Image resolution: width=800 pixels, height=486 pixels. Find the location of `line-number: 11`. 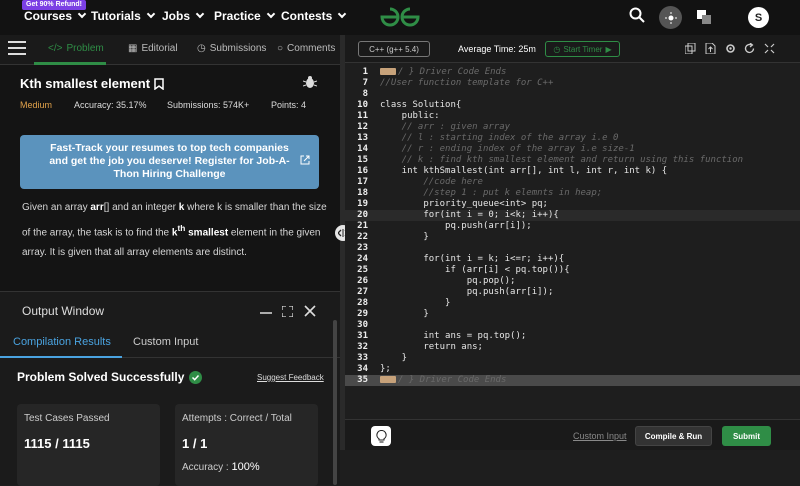

line-number: 11 is located at coordinates (362, 116).